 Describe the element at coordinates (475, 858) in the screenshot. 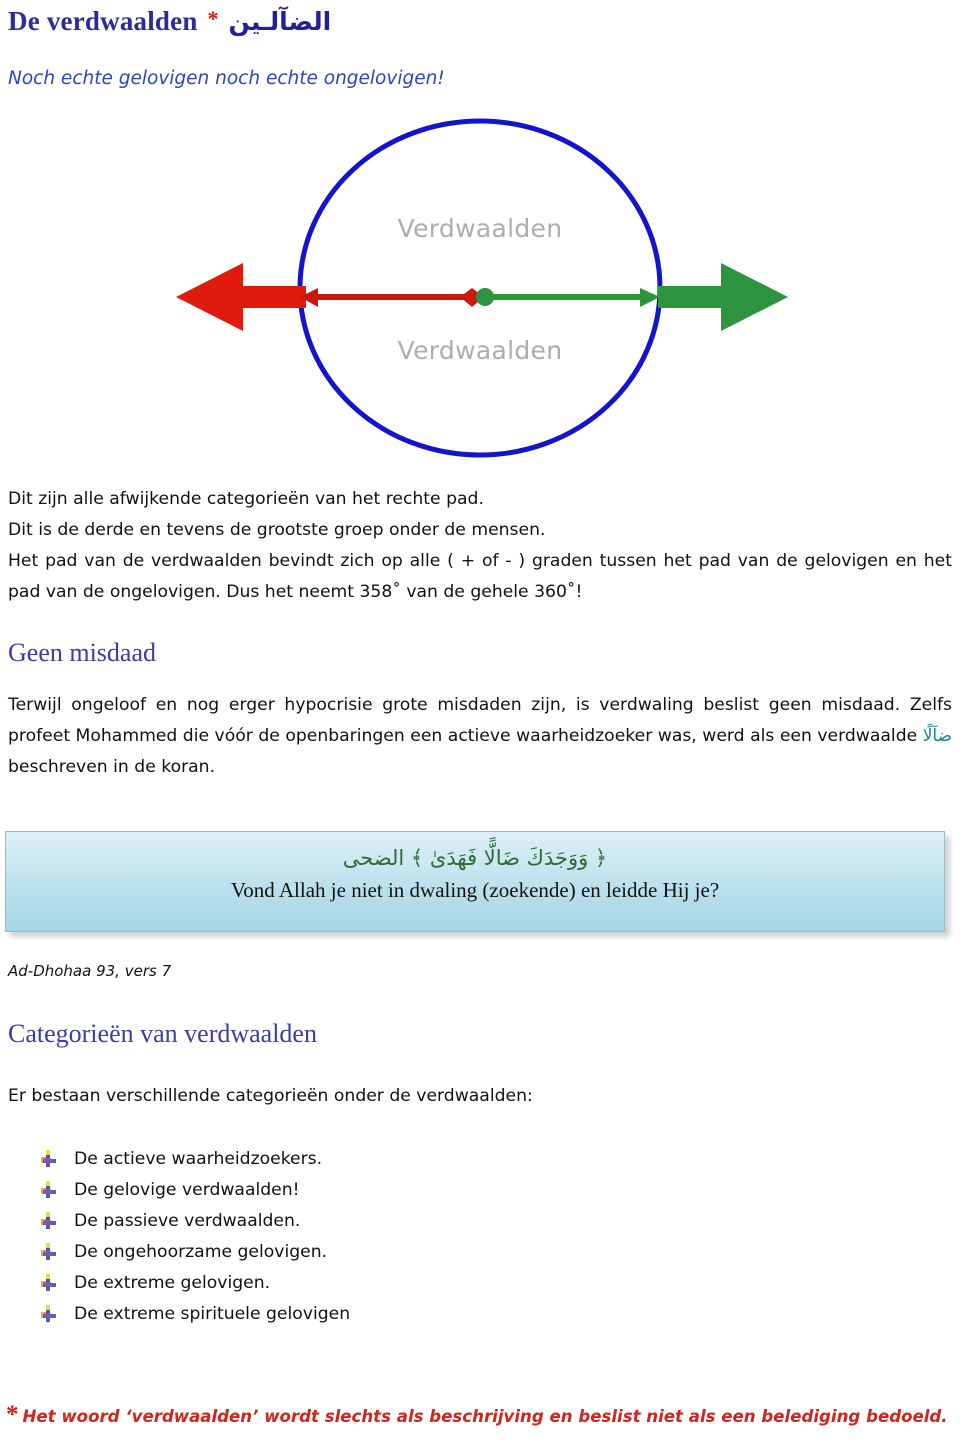

I see `quote-arabic-text: ﴿ وَوَجَدَكَ ضَالًّا فَهَدَىٰ ﴾ الضحى` at that location.